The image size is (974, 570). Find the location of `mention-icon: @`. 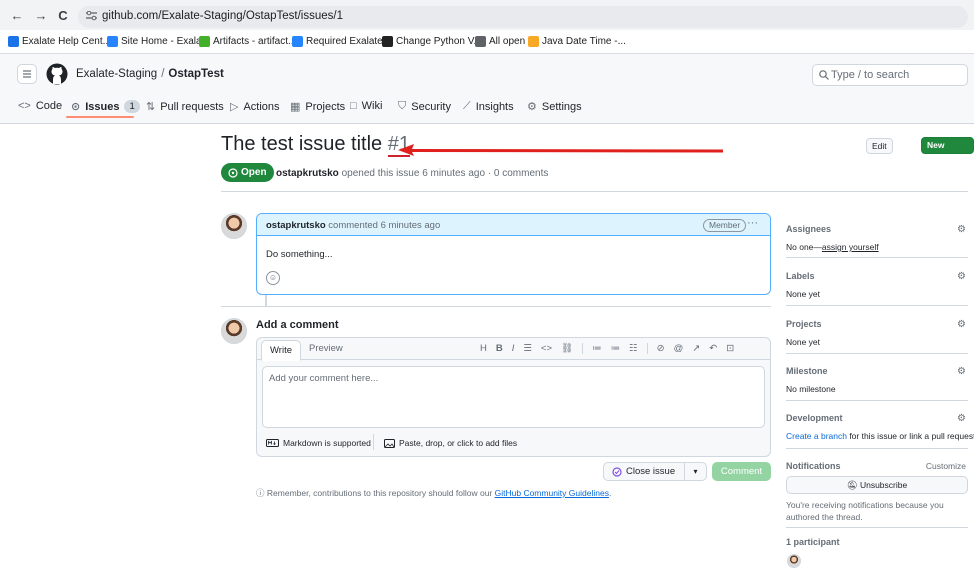

mention-icon: @ is located at coordinates (679, 348).